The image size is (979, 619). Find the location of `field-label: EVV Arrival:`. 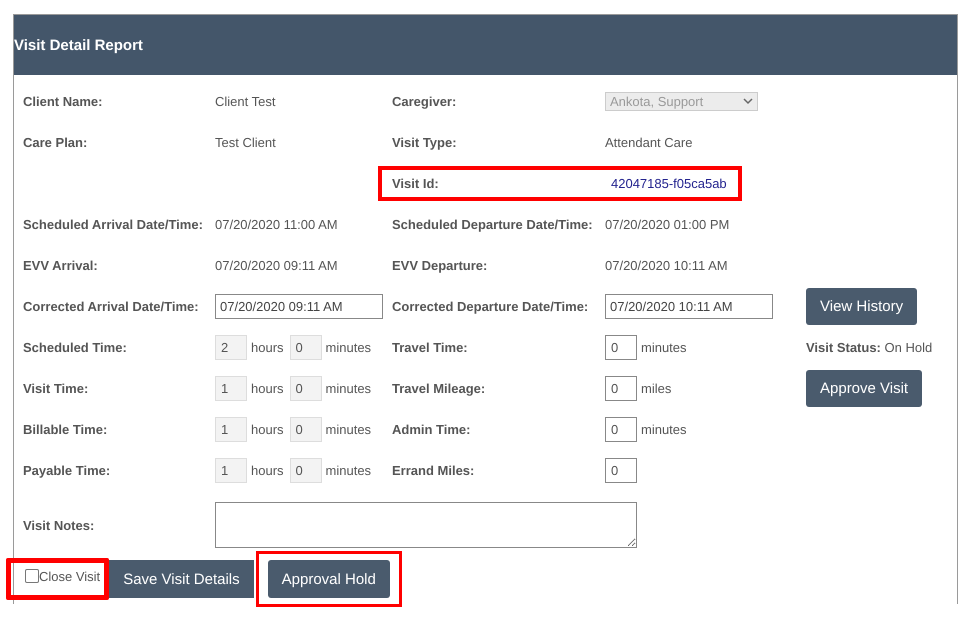

field-label: EVV Arrival: is located at coordinates (61, 265).